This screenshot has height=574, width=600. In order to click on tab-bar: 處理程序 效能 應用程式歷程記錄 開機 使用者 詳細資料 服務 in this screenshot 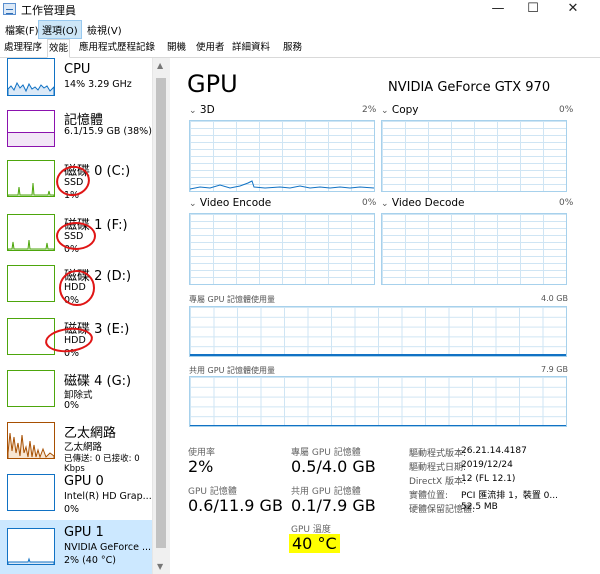, I will do `click(300, 48)`.